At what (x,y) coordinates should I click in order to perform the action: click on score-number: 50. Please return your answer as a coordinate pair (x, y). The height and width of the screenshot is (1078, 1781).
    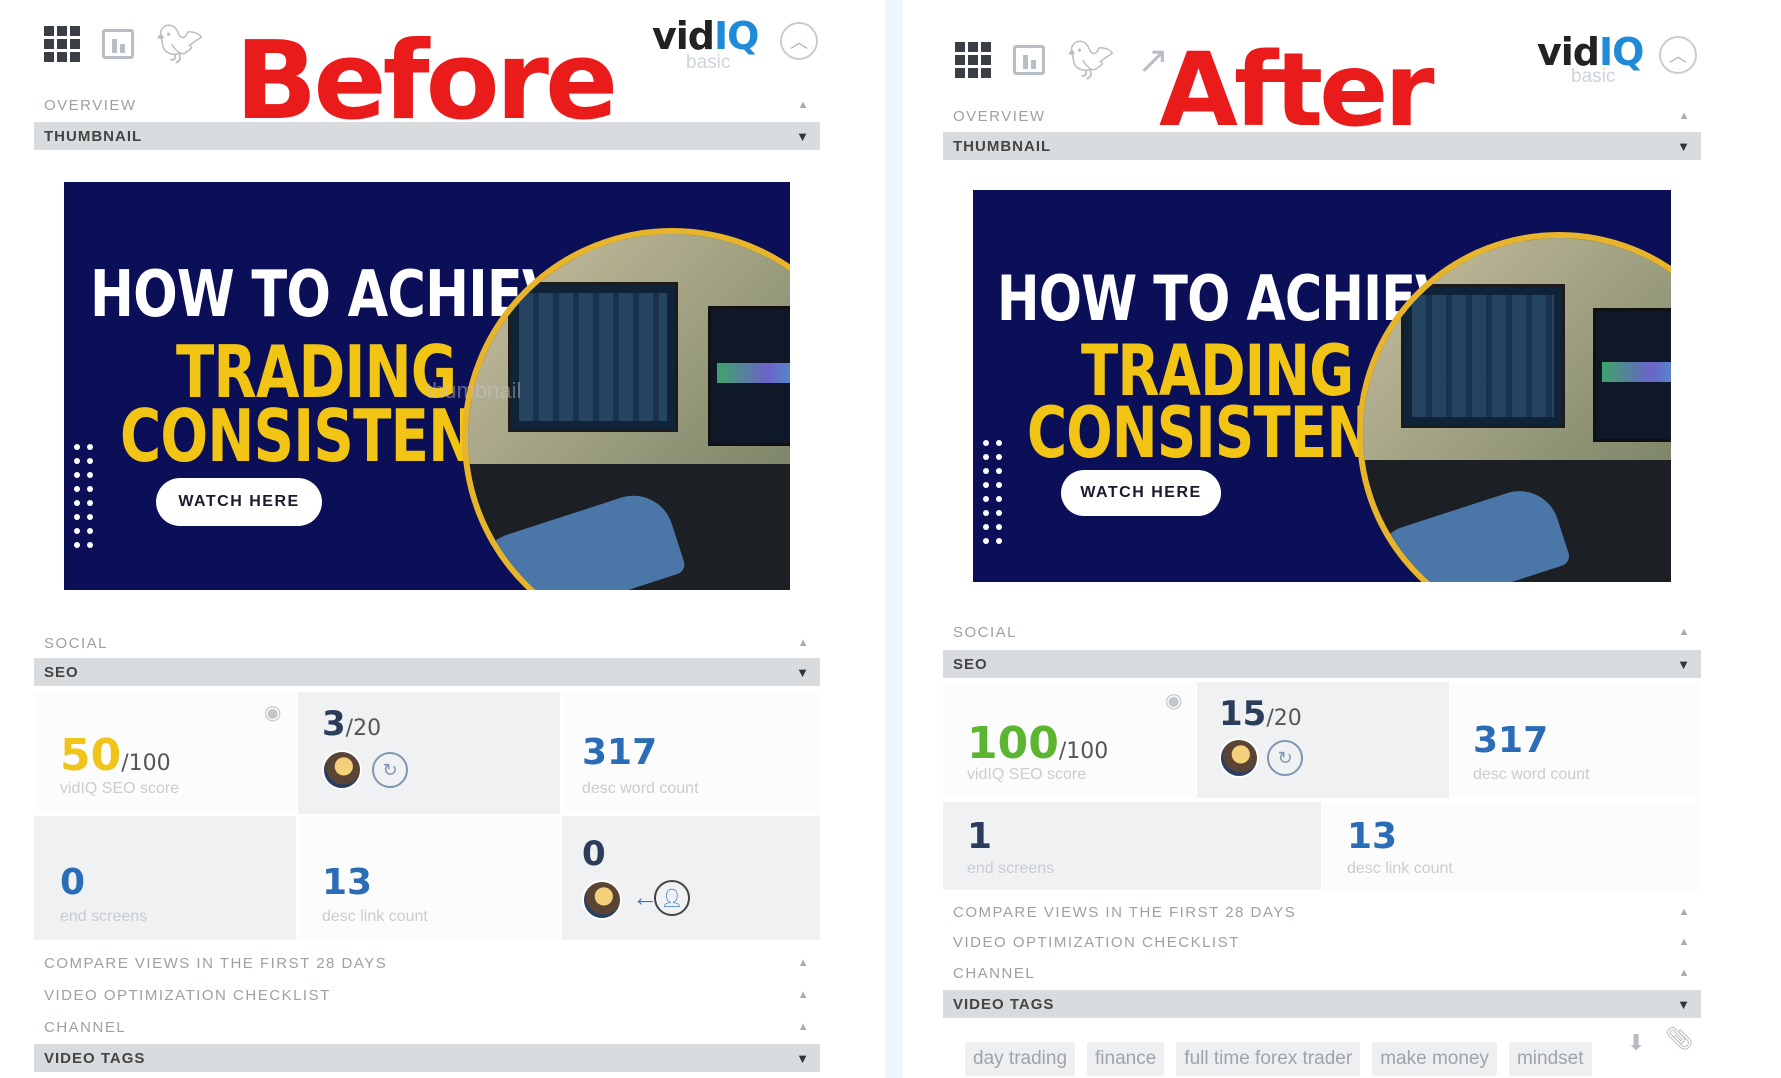
    Looking at the image, I should click on (91, 755).